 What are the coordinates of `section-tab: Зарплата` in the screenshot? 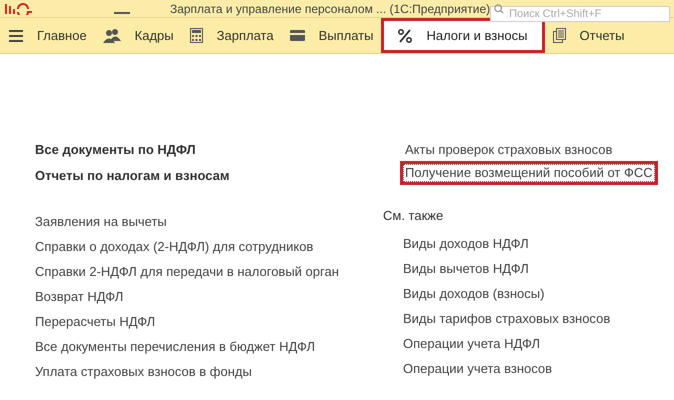 It's located at (232, 35).